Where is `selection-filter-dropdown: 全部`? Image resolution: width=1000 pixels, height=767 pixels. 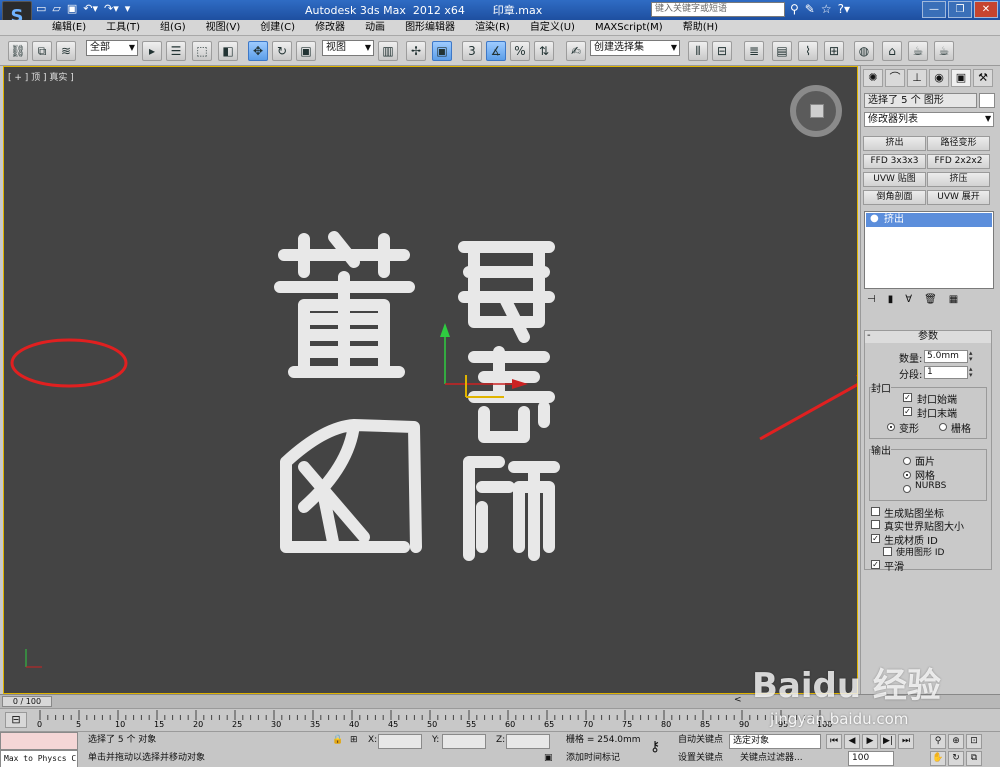 selection-filter-dropdown: 全部 is located at coordinates (112, 48).